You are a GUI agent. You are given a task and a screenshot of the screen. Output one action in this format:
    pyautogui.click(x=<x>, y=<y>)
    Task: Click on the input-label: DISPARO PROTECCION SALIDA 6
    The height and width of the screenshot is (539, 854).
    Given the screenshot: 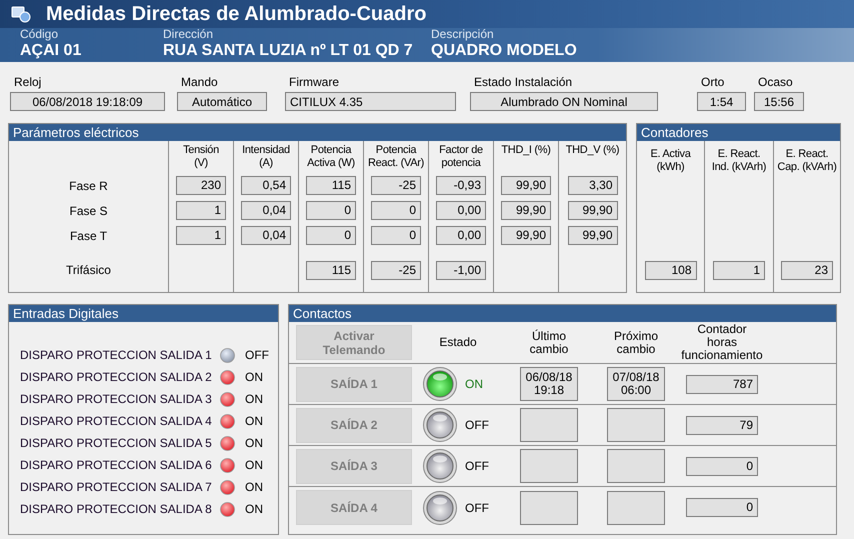 What is the action you would take?
    pyautogui.click(x=116, y=465)
    